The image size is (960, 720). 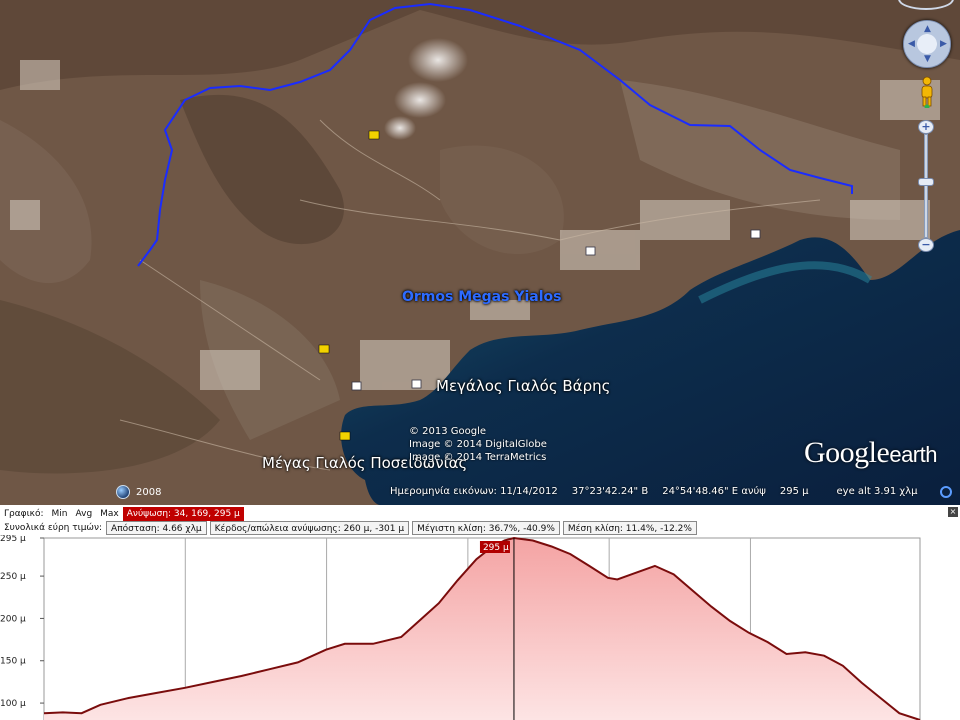 I want to click on y-tick-label: 200 μ, so click(x=13, y=619).